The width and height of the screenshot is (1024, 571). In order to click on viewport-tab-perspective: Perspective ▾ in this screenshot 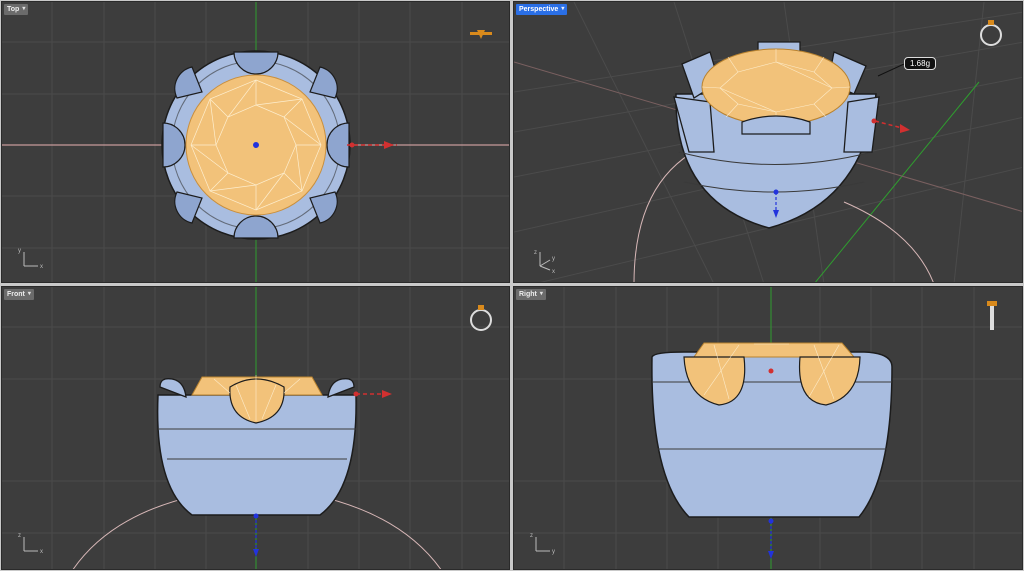, I will do `click(542, 9)`.